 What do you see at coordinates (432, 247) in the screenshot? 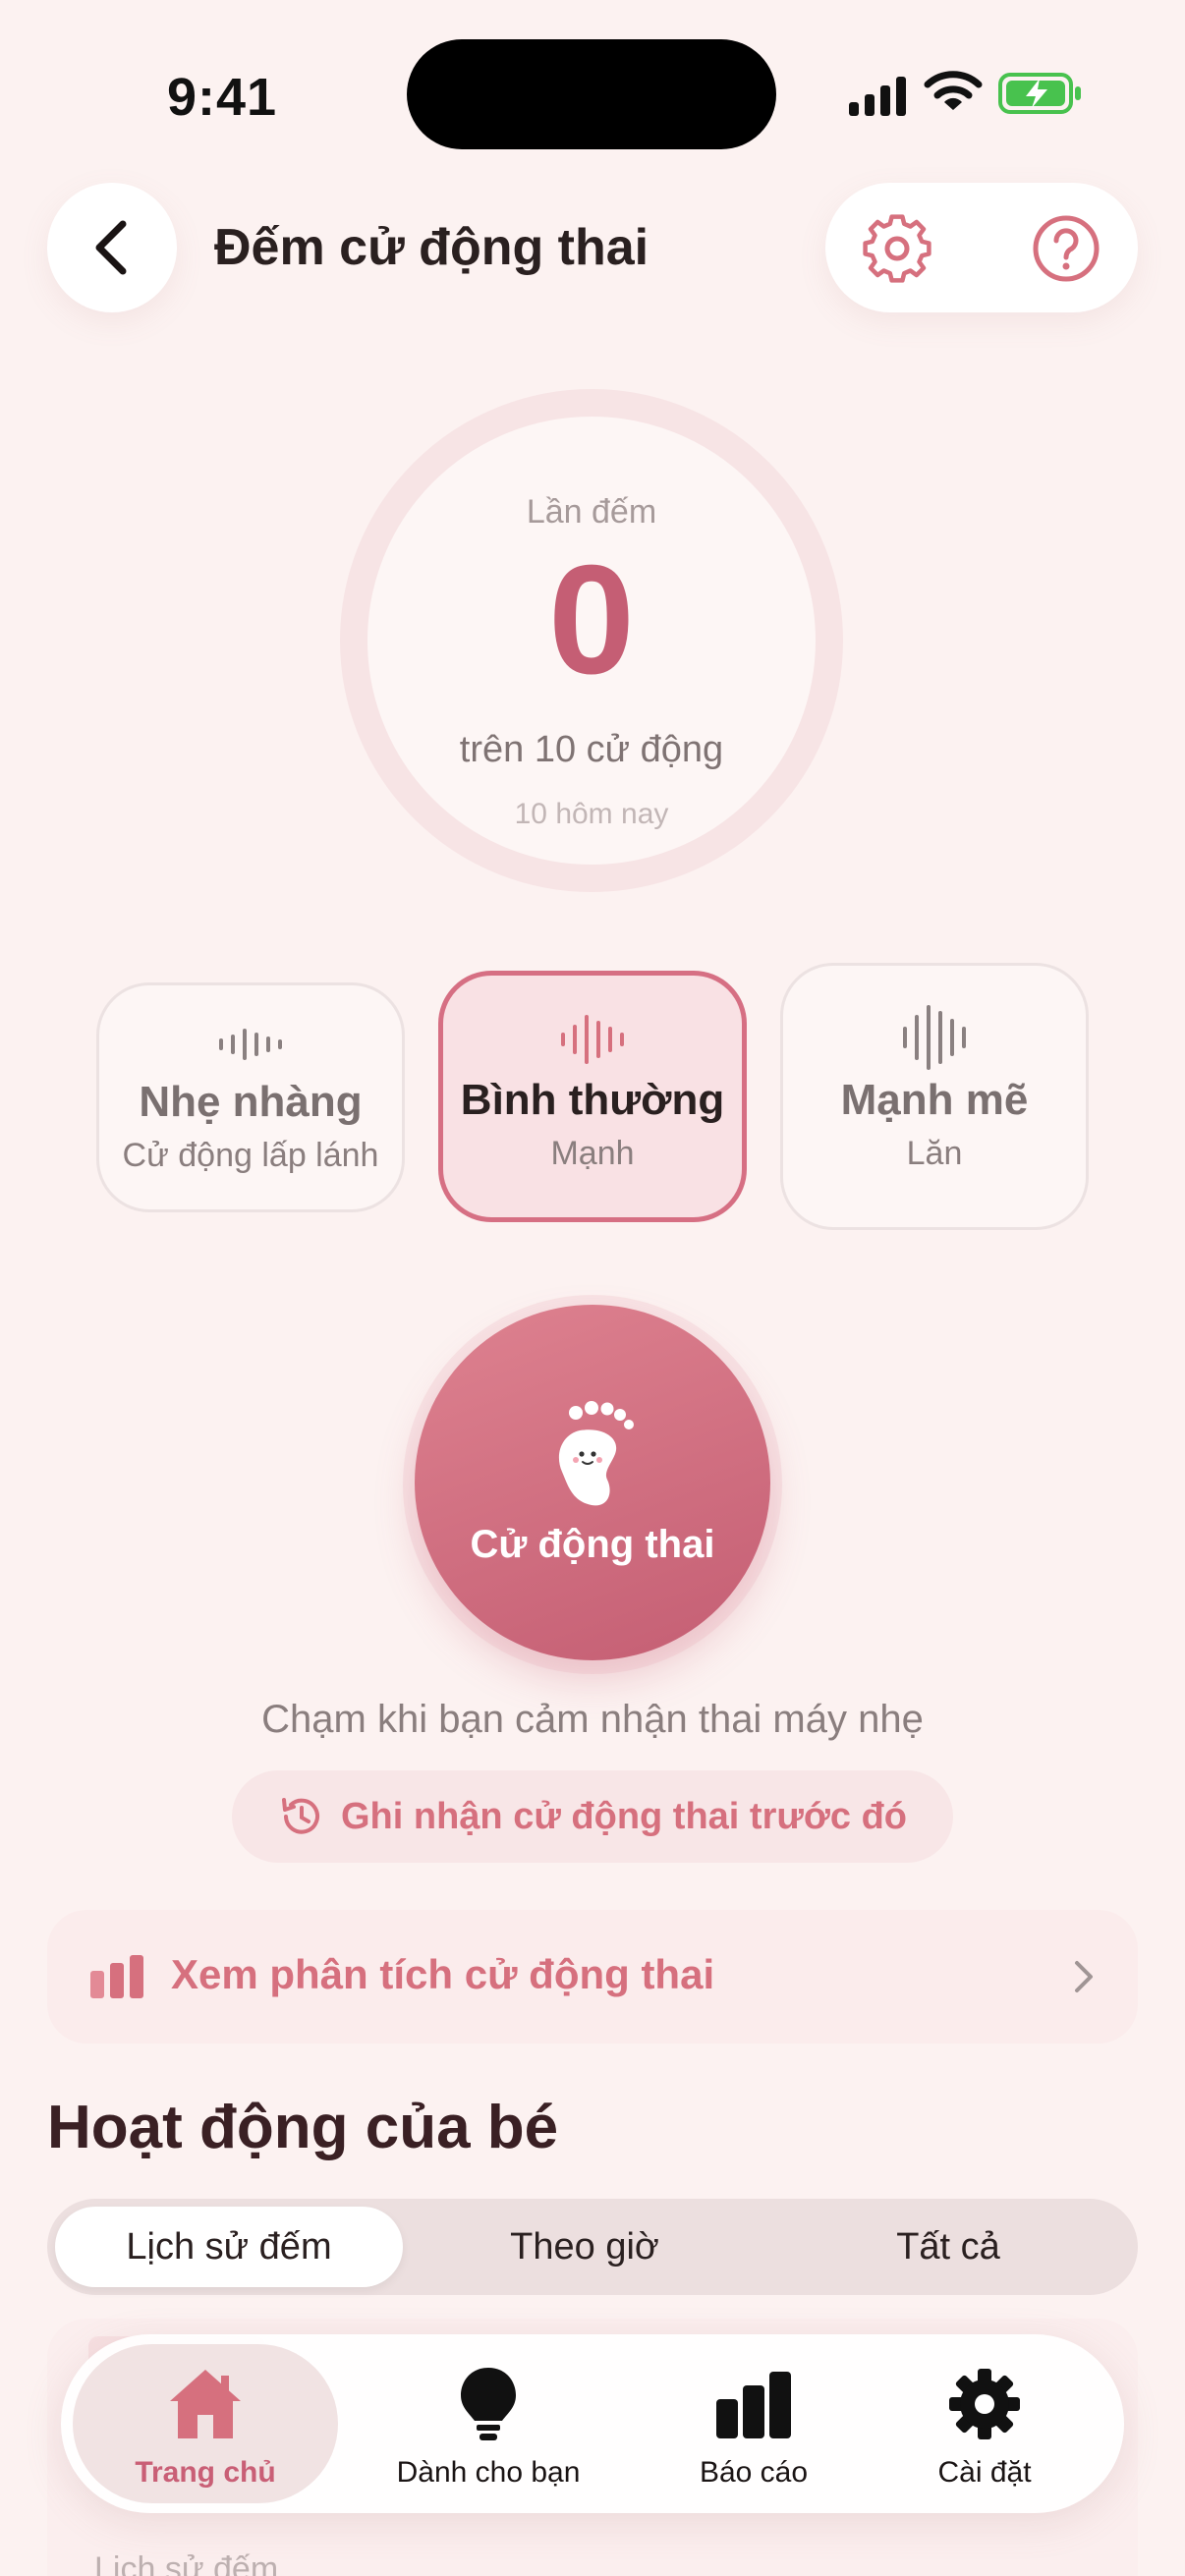
I see `page-title: Đếm cử động thai` at bounding box center [432, 247].